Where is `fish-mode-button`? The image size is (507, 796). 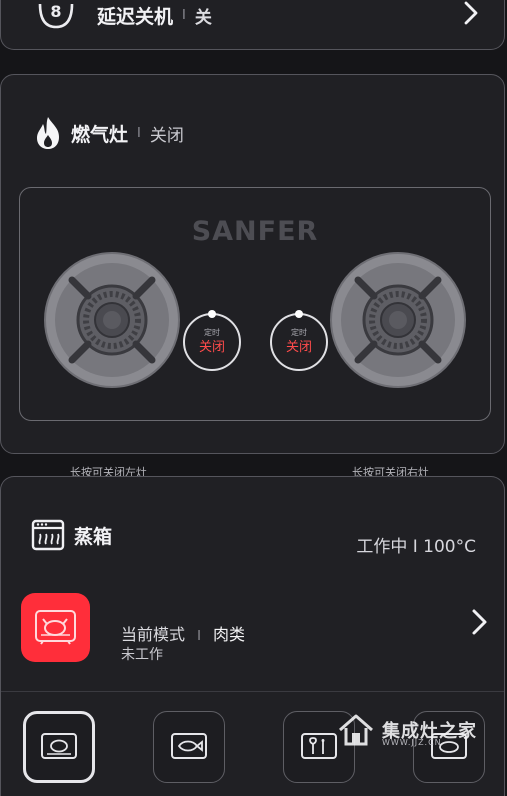 fish-mode-button is located at coordinates (189, 747).